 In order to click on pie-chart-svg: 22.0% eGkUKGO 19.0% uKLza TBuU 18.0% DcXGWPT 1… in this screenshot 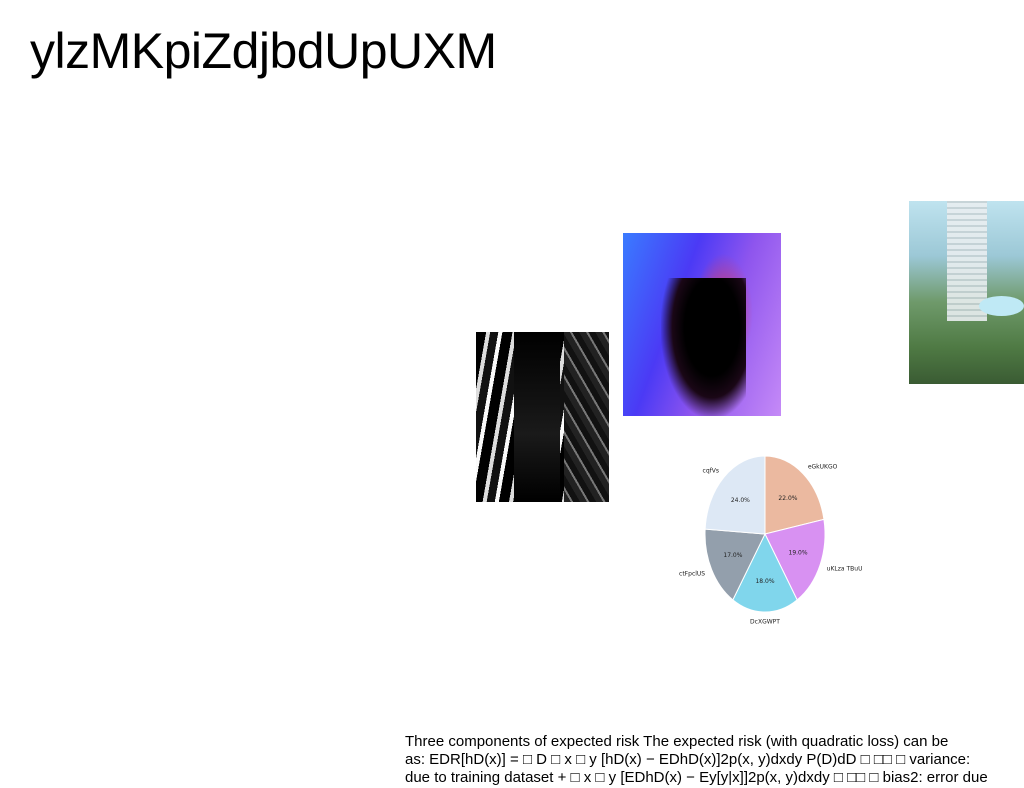, I will do `click(771, 540)`.